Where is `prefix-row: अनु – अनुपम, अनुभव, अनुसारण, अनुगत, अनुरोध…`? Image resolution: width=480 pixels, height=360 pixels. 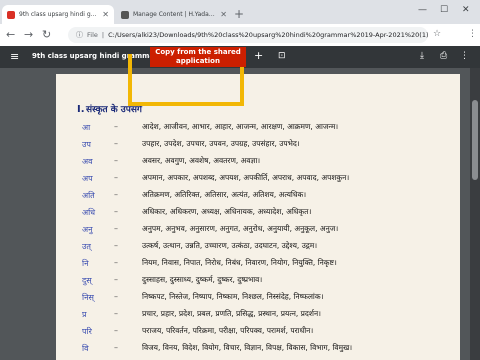 prefix-row: अनु – अनुपम, अनुभव, अनुसारण, अनुगत, अनुरोध… is located at coordinates (258, 230).